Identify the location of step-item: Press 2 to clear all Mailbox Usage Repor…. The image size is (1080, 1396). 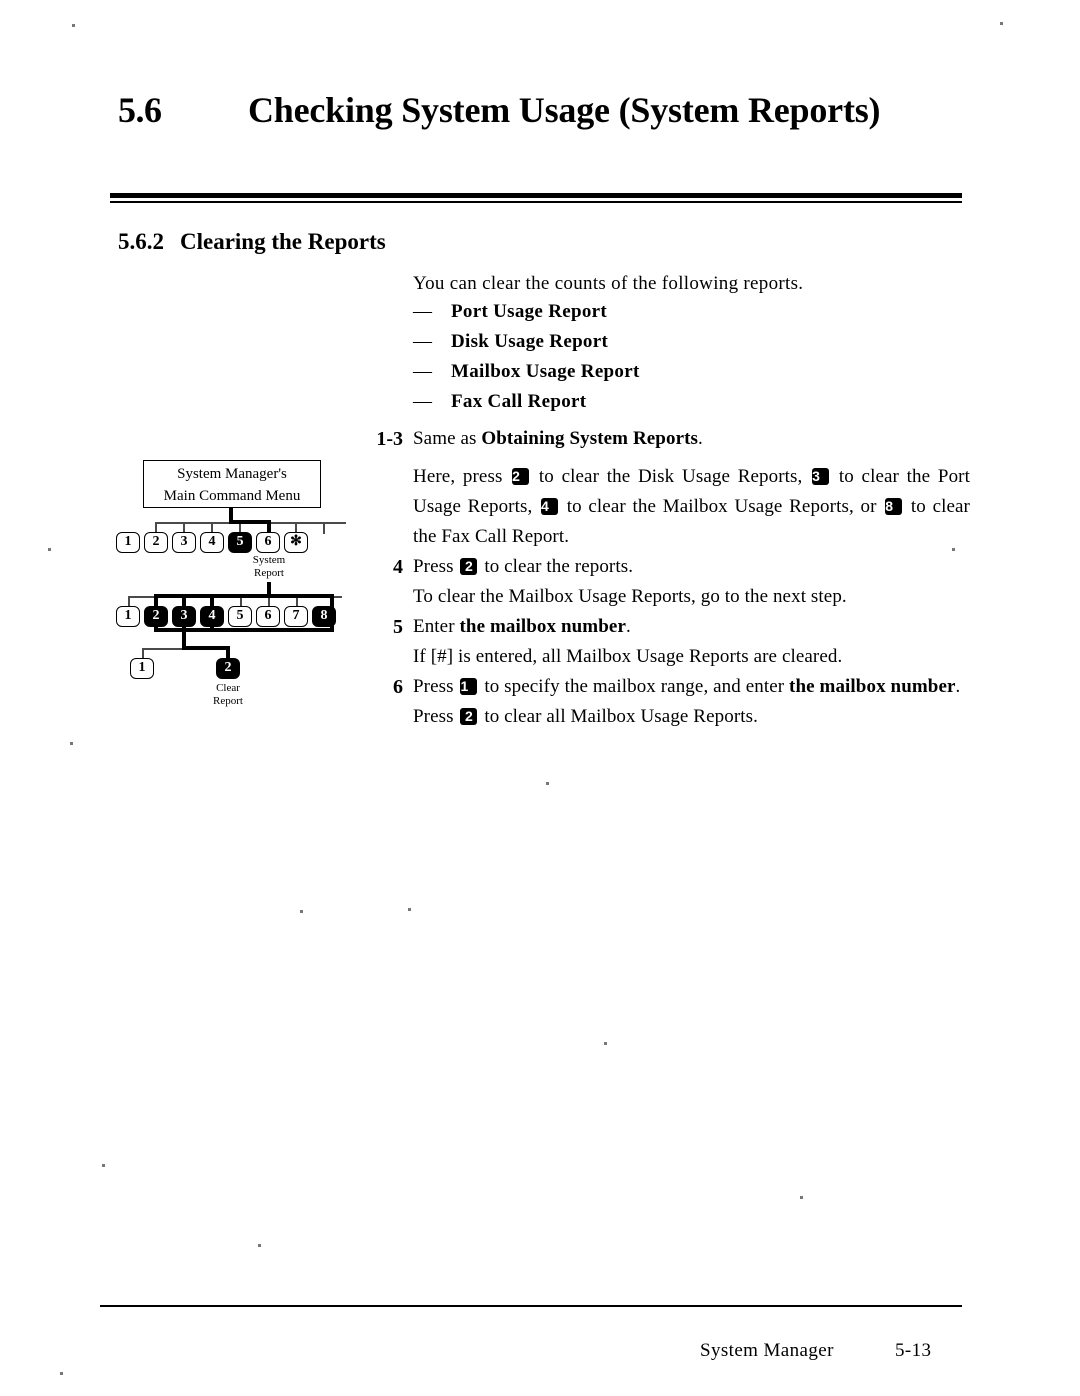
(662, 717).